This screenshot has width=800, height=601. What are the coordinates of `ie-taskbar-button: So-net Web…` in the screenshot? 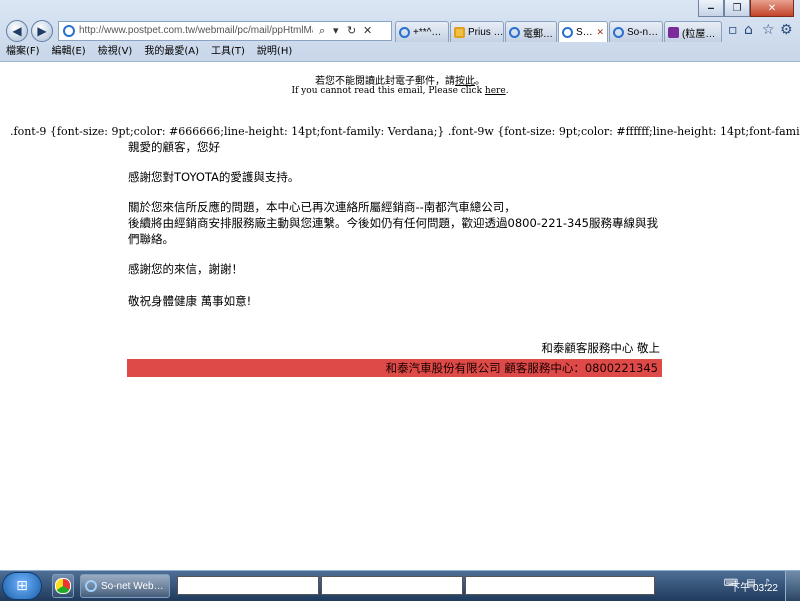 It's located at (125, 586).